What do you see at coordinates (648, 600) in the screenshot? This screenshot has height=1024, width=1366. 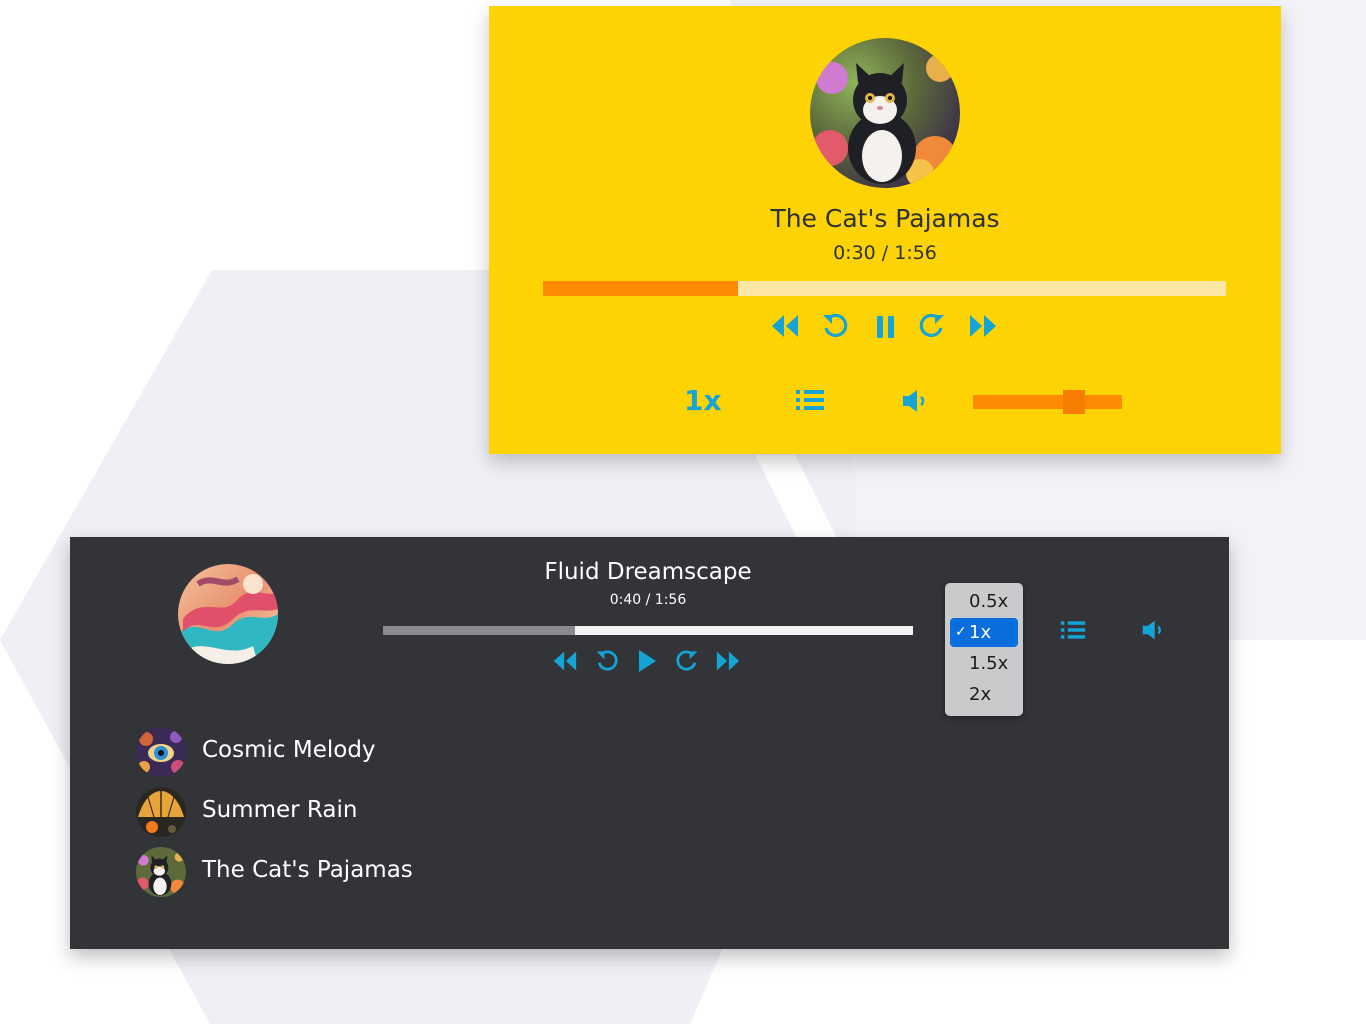 I see `track-time: 0:40 / 1:56` at bounding box center [648, 600].